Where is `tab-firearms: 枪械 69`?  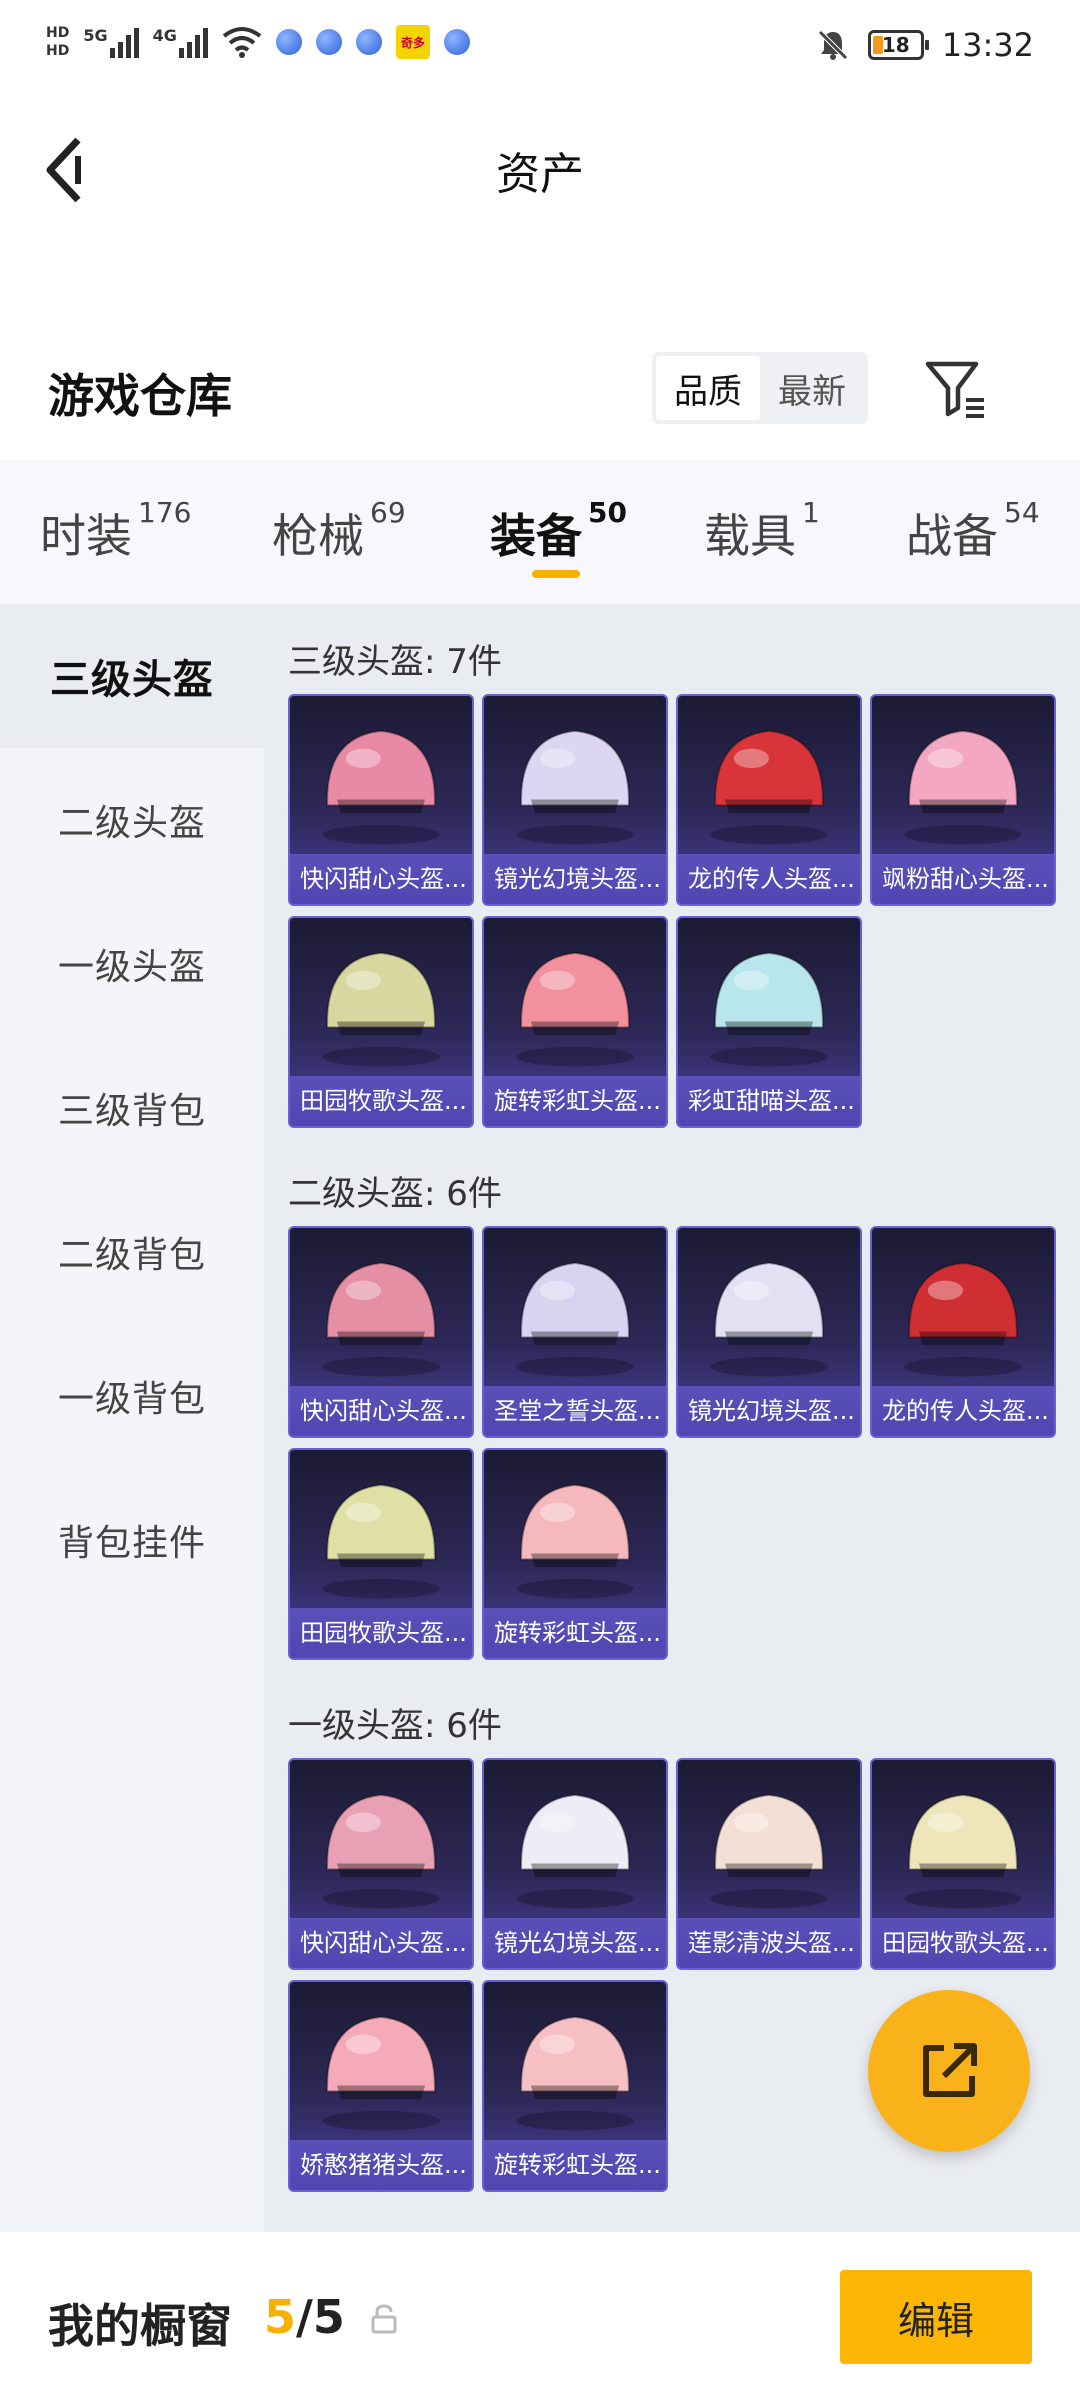 tab-firearms: 枪械 69 is located at coordinates (339, 531).